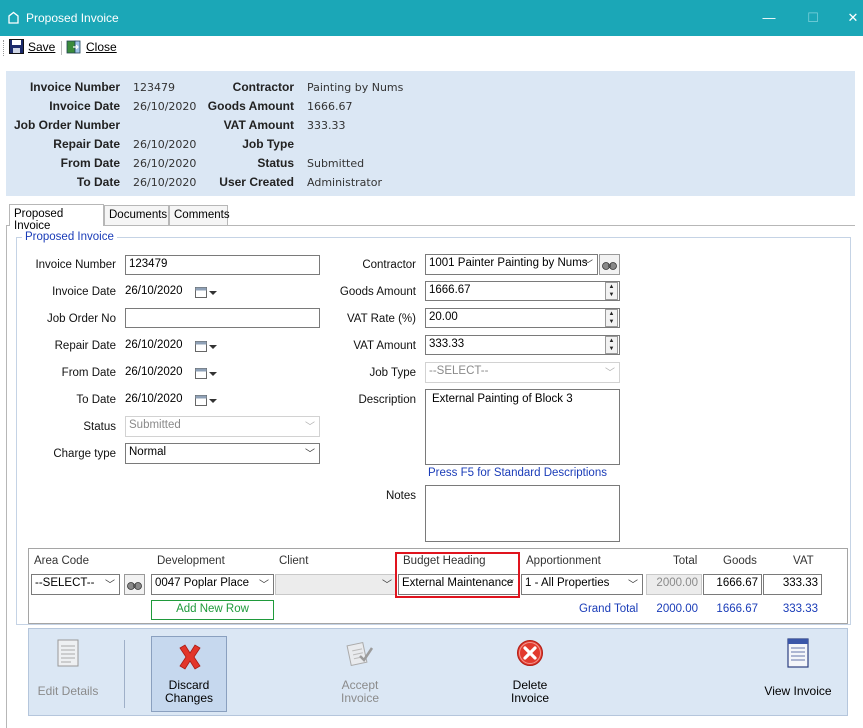 Image resolution: width=863 pixels, height=728 pixels. Describe the element at coordinates (61, 48) in the screenshot. I see `toolbar-separator` at that location.